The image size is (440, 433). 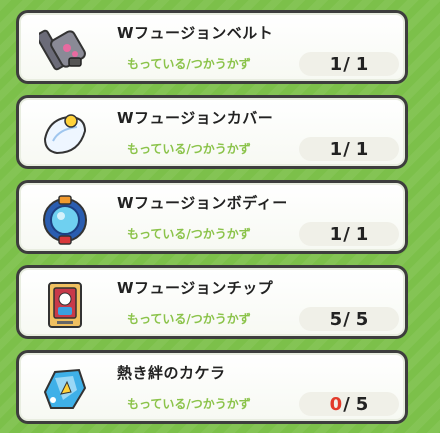 What do you see at coordinates (65, 220) in the screenshot?
I see `body-icon` at bounding box center [65, 220].